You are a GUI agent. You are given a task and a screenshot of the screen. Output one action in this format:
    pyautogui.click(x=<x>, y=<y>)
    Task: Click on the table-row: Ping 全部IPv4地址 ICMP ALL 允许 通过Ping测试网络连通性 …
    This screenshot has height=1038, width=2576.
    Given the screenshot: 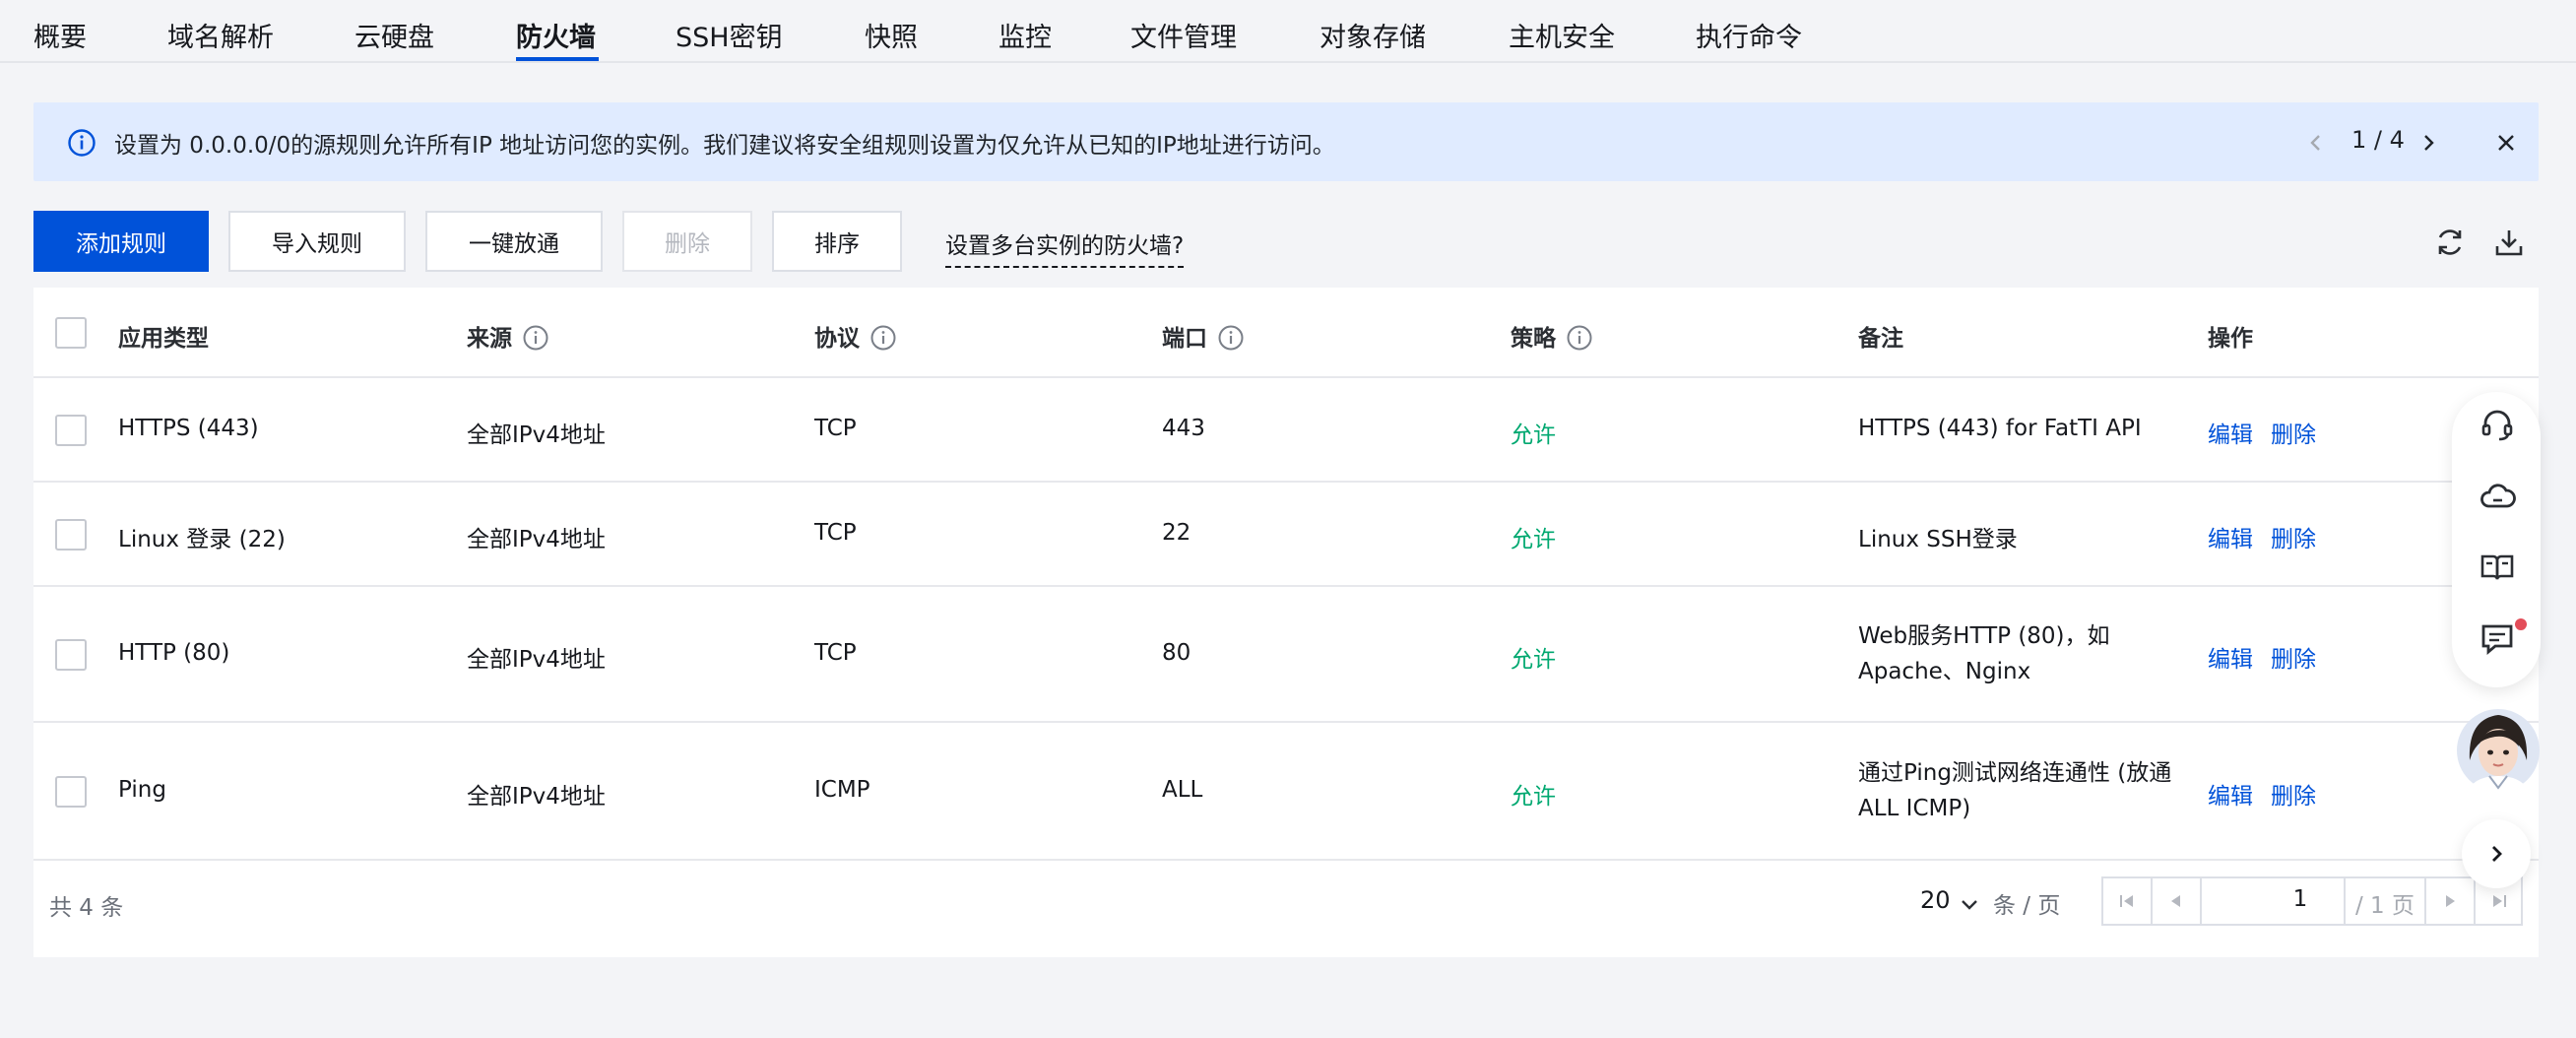 What is the action you would take?
    pyautogui.click(x=1286, y=792)
    